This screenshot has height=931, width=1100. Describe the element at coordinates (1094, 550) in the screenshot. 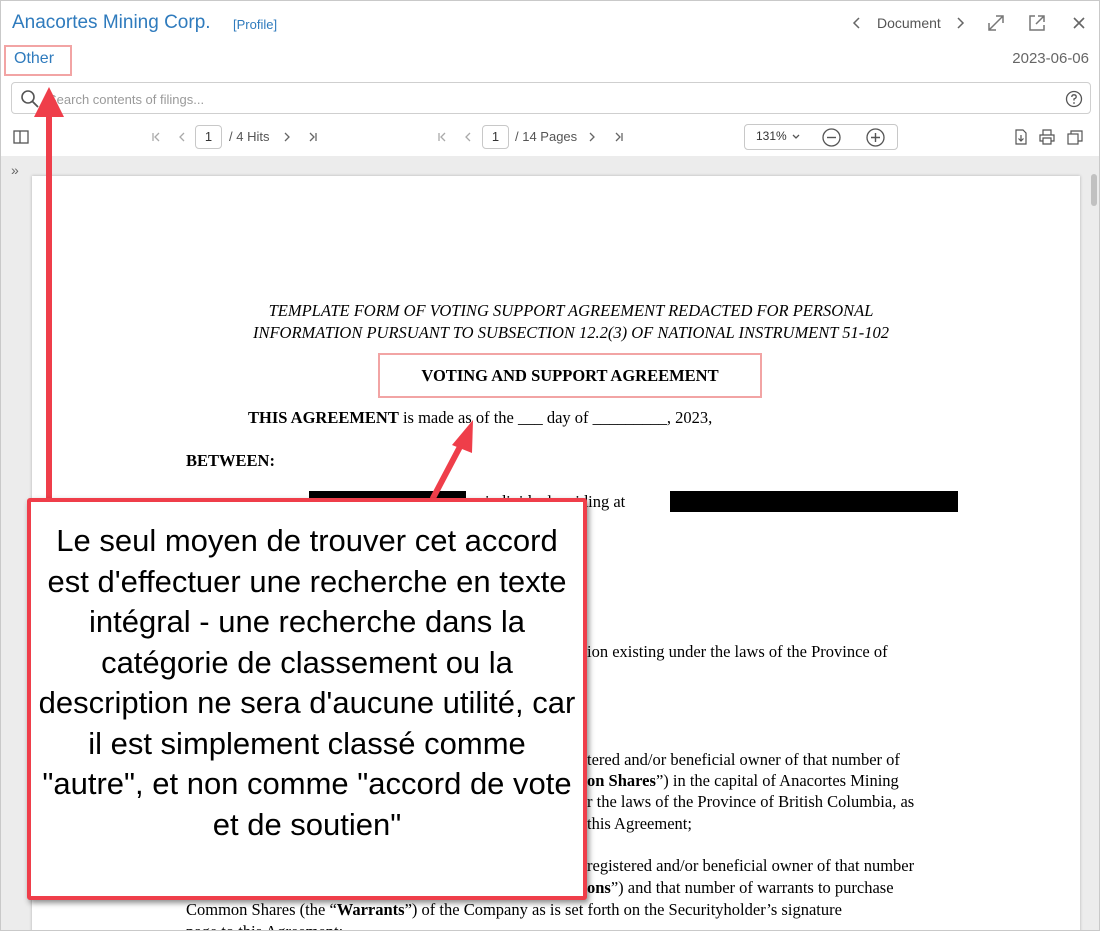

I see `scrollbar` at that location.